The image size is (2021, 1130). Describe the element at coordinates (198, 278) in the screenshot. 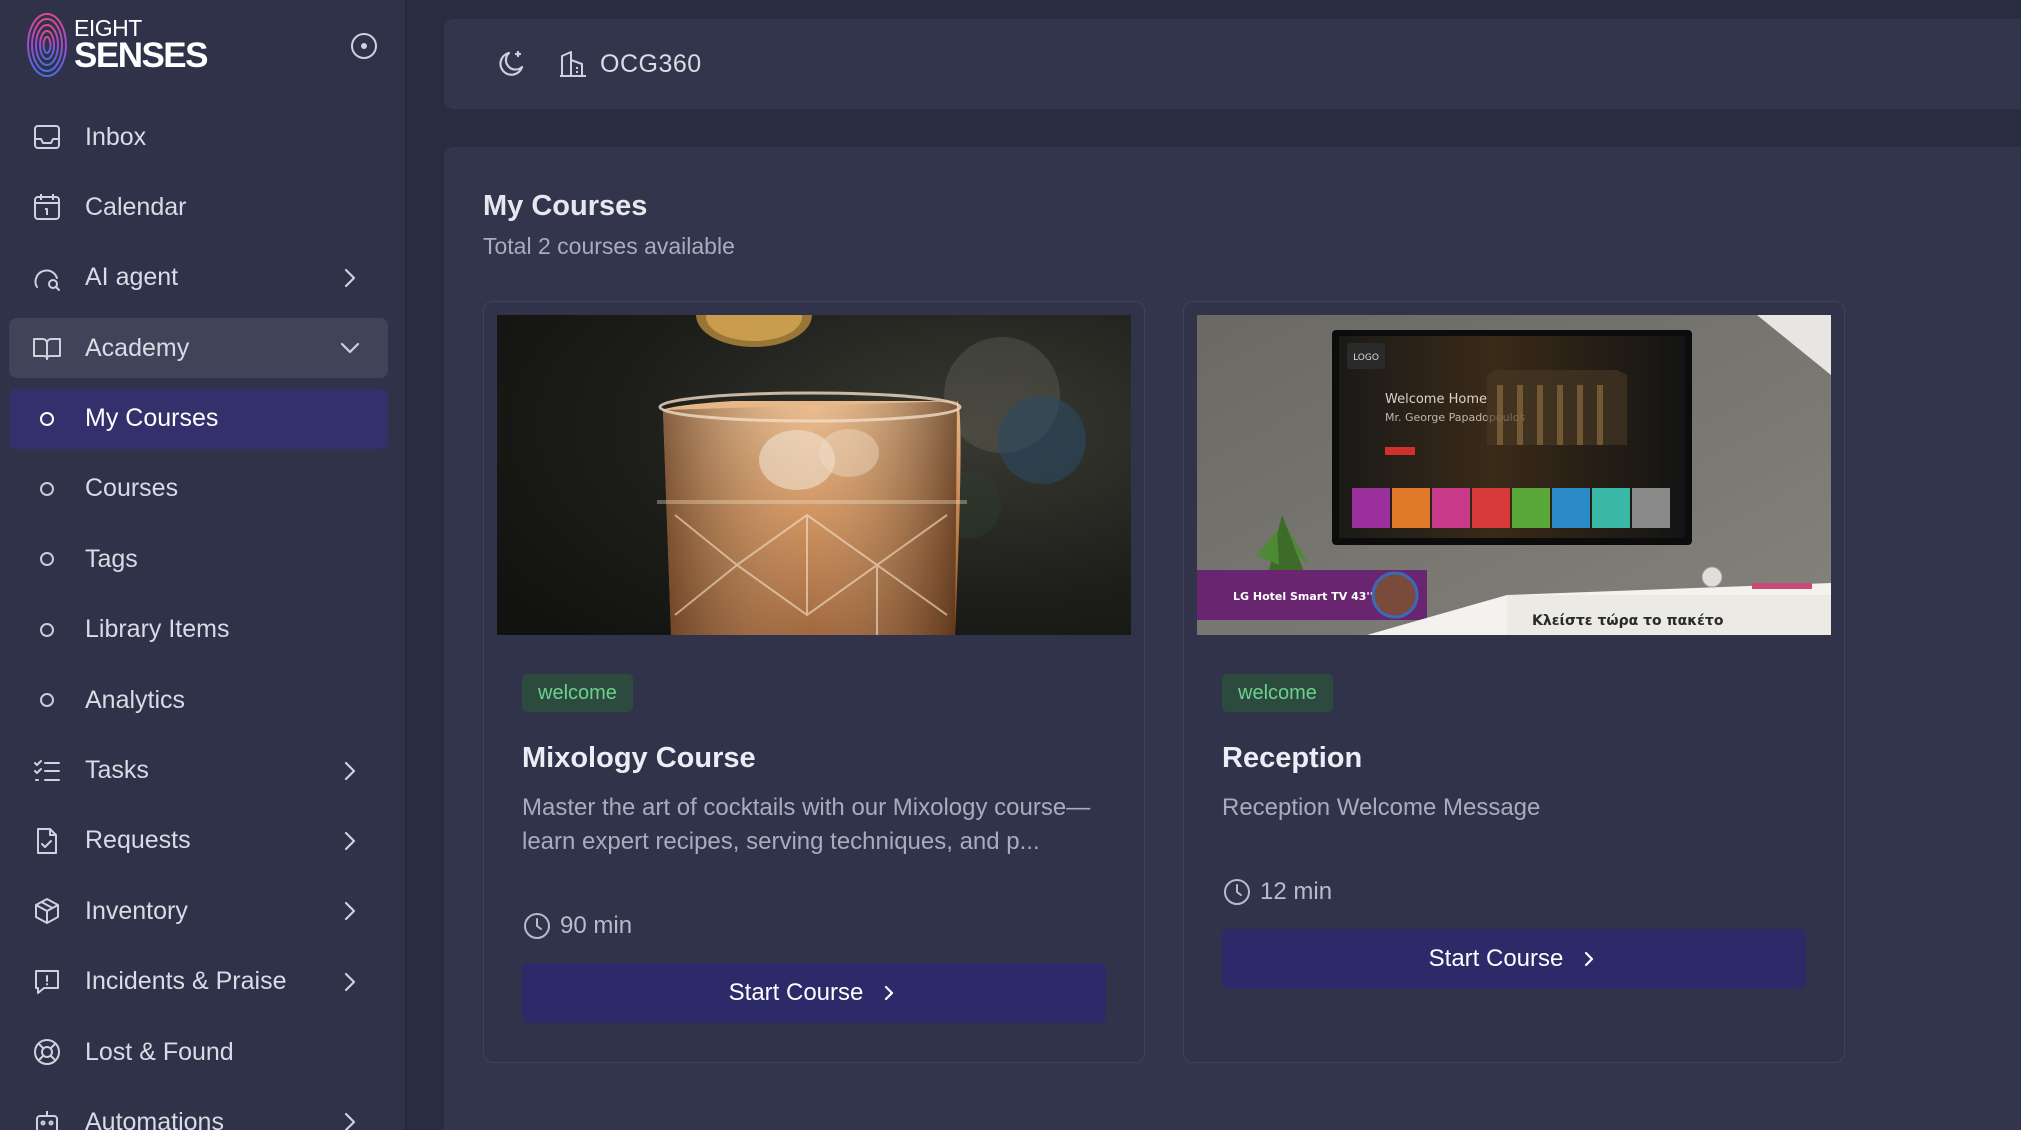

I see `sidebar-item-ai-agent: AI agent` at that location.